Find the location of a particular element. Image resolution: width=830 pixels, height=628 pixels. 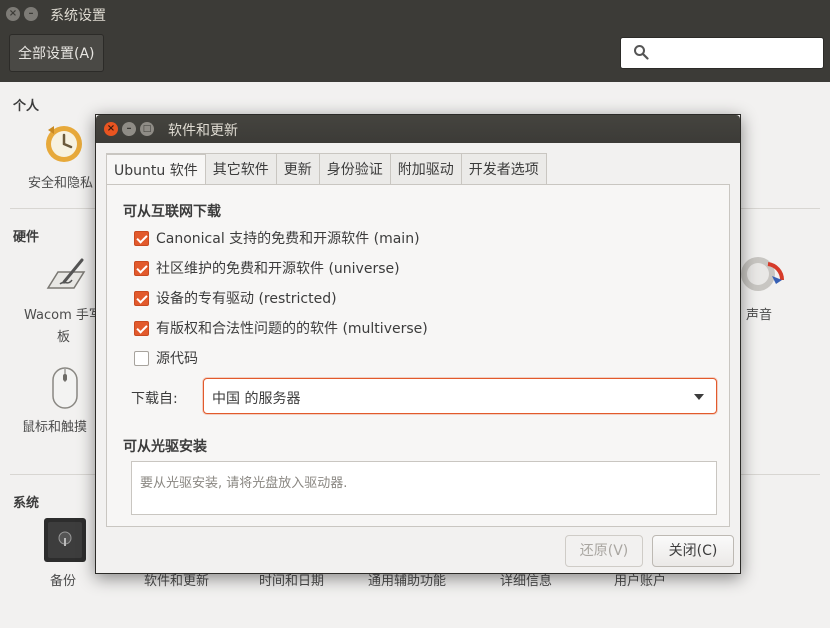

option-main: Canonical 支持的免费和开源软件 (main) is located at coordinates (277, 238).